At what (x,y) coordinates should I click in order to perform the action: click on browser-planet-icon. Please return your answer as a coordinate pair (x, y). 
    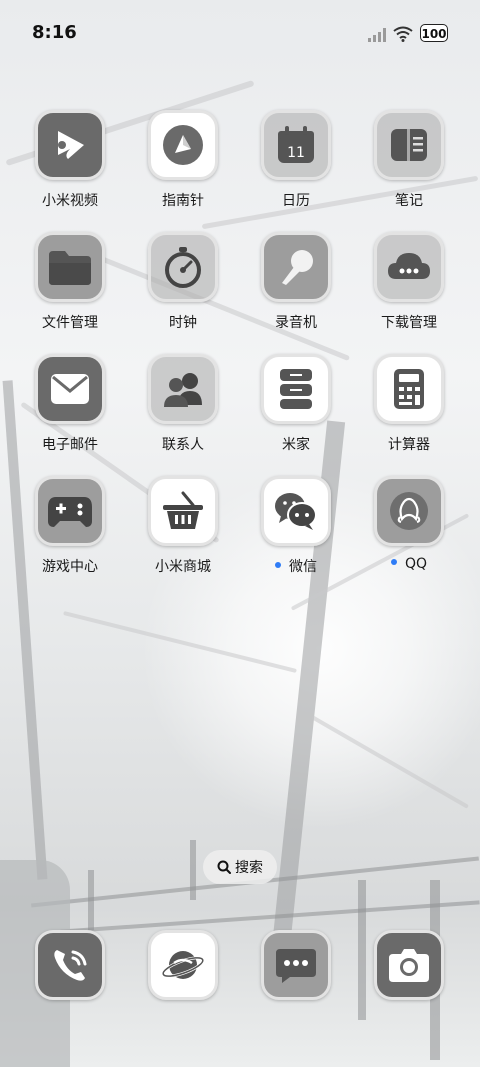
    Looking at the image, I should click on (183, 965).